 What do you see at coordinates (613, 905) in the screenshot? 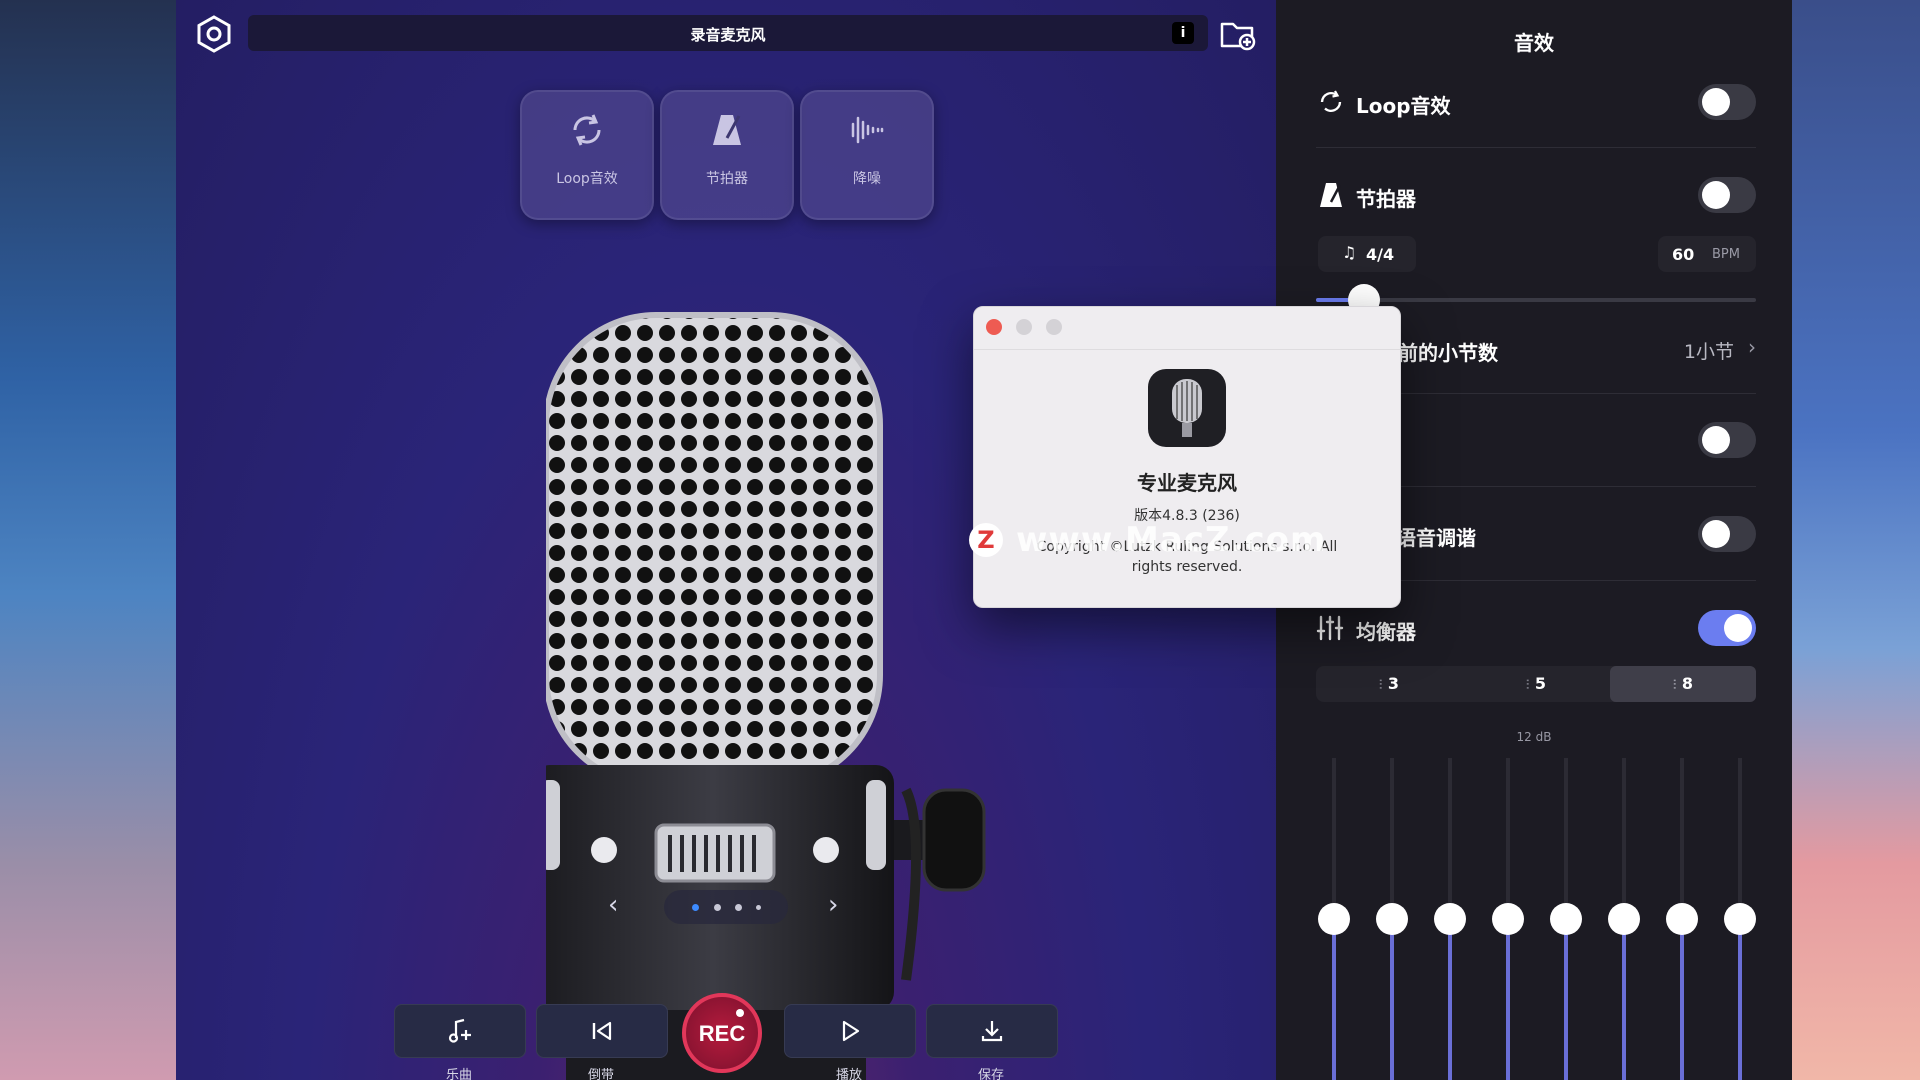
I see `previous-mic-button: ‹` at bounding box center [613, 905].